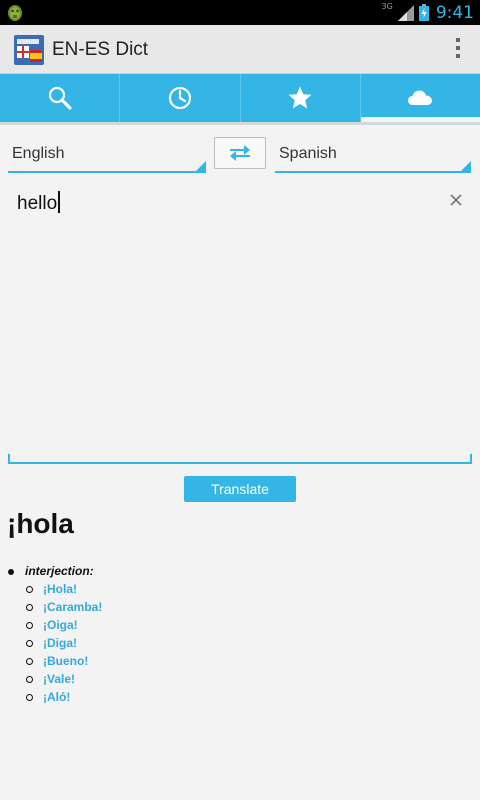 The height and width of the screenshot is (800, 480). What do you see at coordinates (238, 680) in the screenshot?
I see `translation-item: ¡Vale!` at bounding box center [238, 680].